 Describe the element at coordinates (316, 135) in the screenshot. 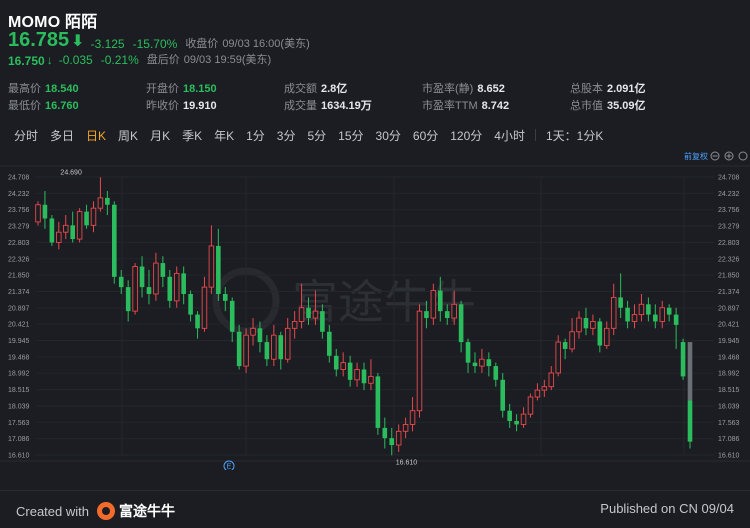

I see `tab-10: 5分` at that location.